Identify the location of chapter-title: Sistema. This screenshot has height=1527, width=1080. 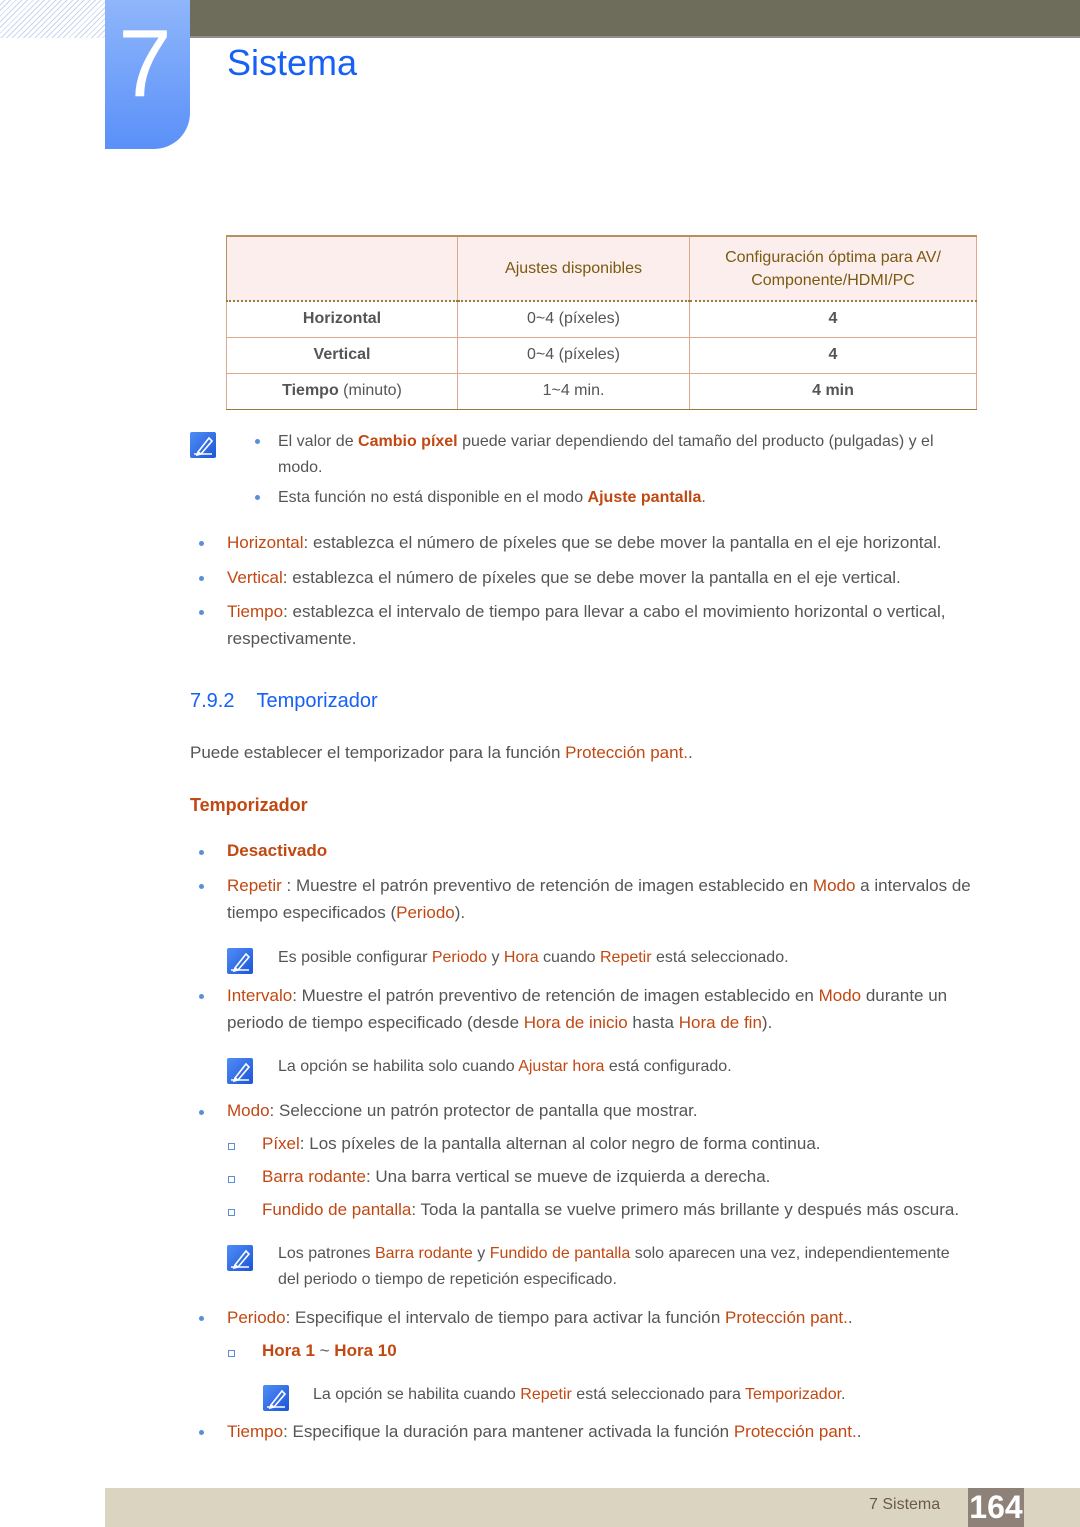
(292, 62).